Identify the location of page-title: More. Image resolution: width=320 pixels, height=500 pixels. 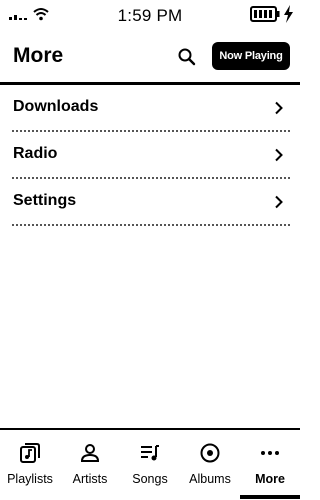
(38, 55).